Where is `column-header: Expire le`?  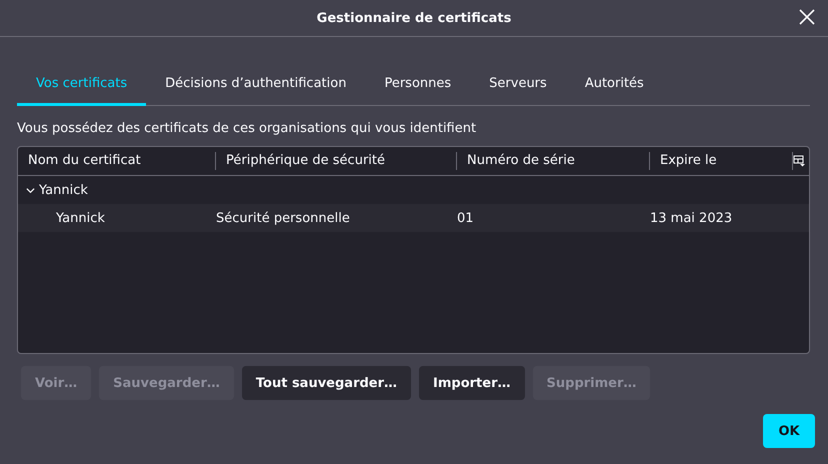
column-header: Expire le is located at coordinates (721, 161).